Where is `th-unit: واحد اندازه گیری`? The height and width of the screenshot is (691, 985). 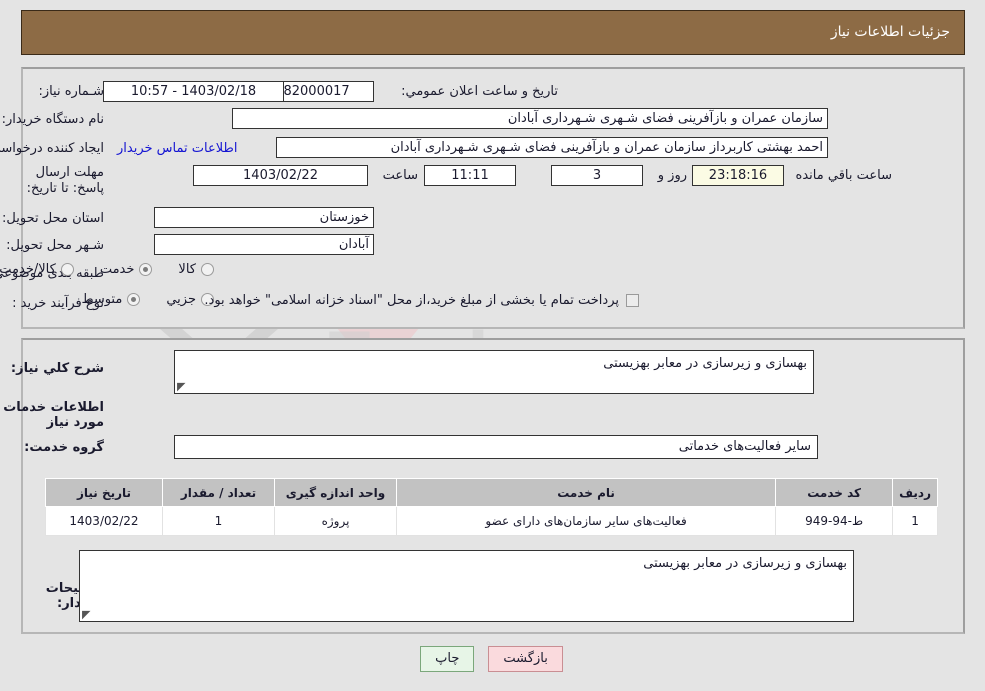 th-unit: واحد اندازه گیری is located at coordinates (336, 492).